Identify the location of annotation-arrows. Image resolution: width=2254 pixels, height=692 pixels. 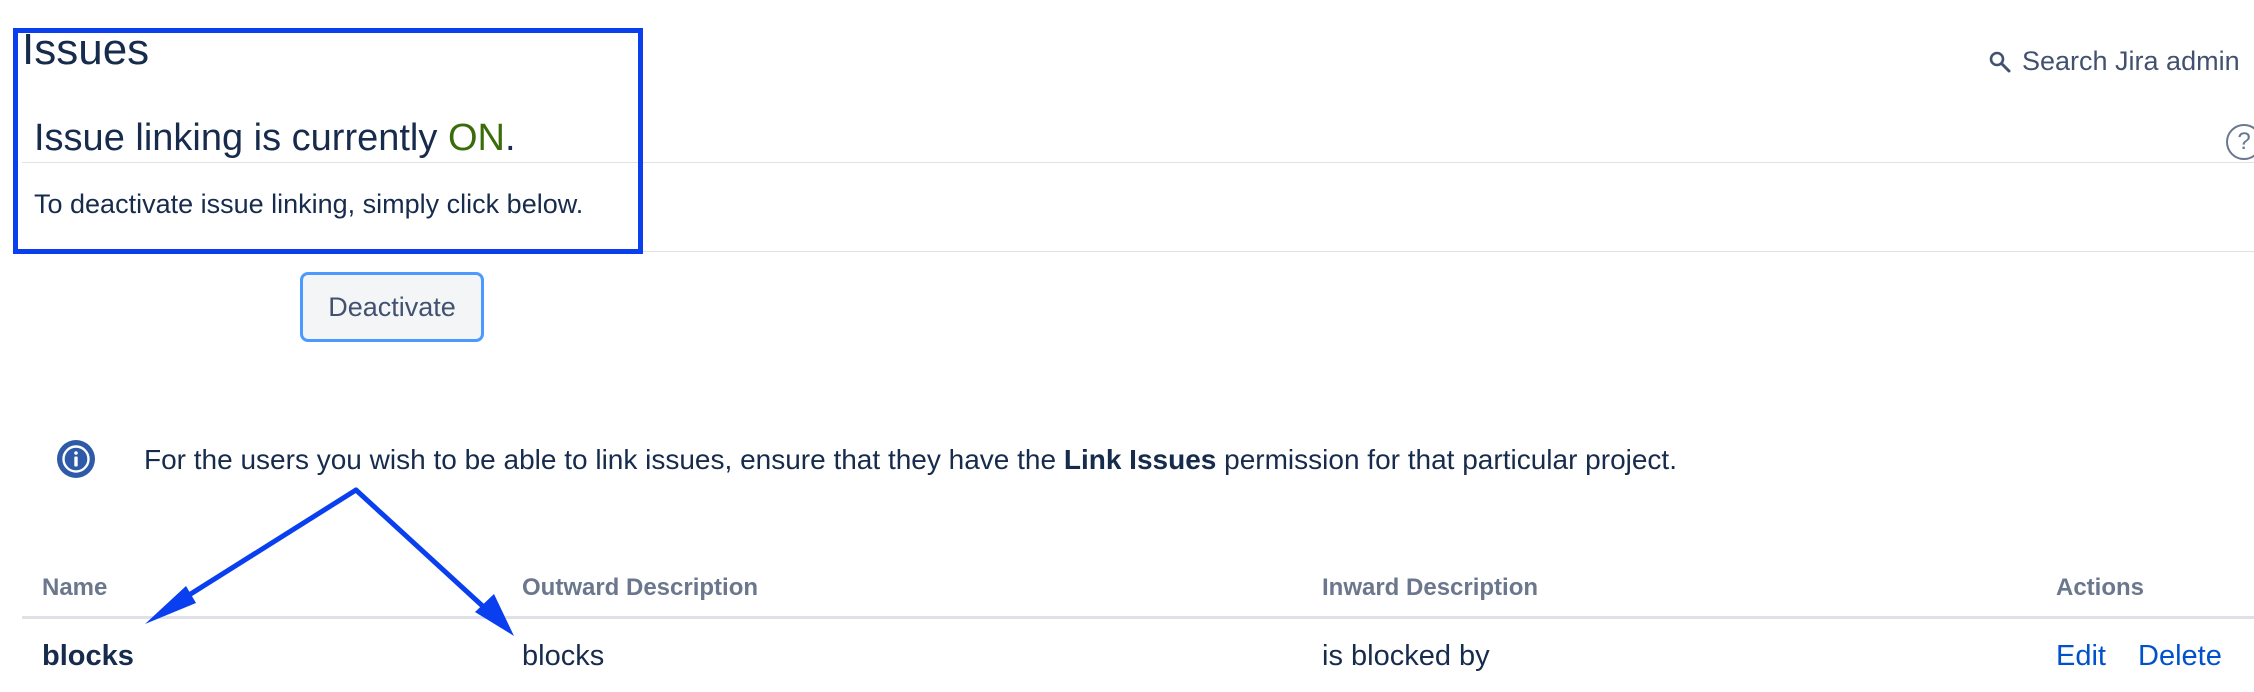
(329, 561).